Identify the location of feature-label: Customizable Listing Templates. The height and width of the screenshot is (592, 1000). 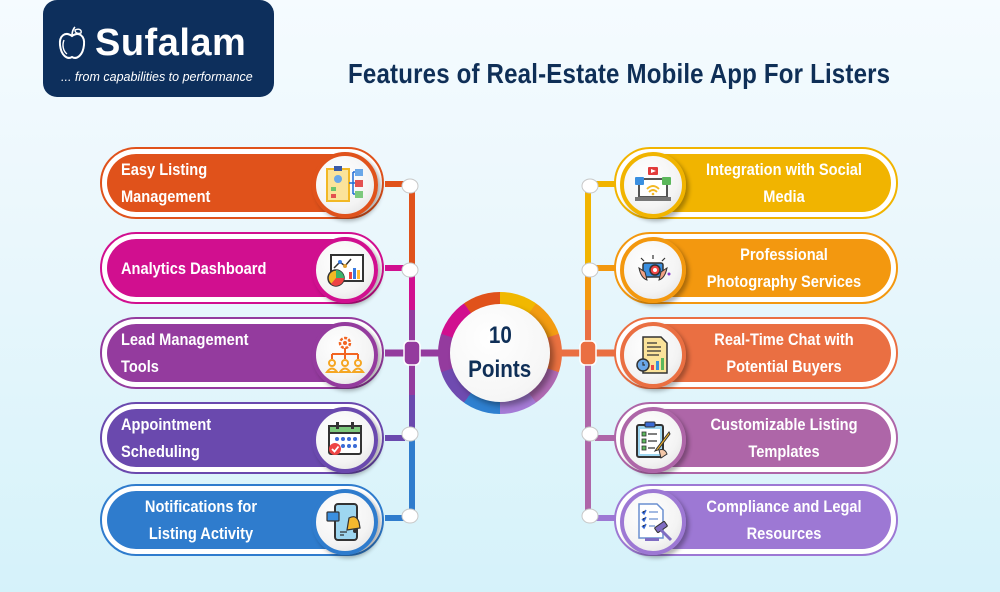
(784, 438).